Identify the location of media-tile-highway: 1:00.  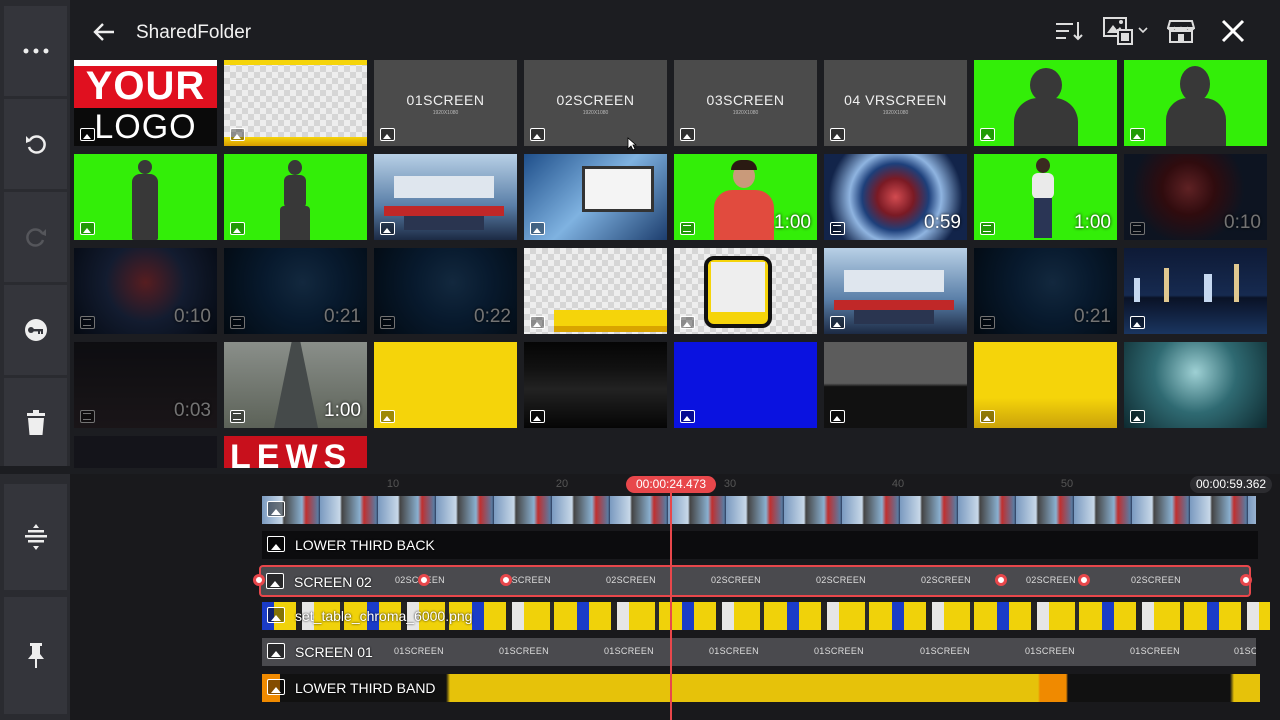
(295, 385).